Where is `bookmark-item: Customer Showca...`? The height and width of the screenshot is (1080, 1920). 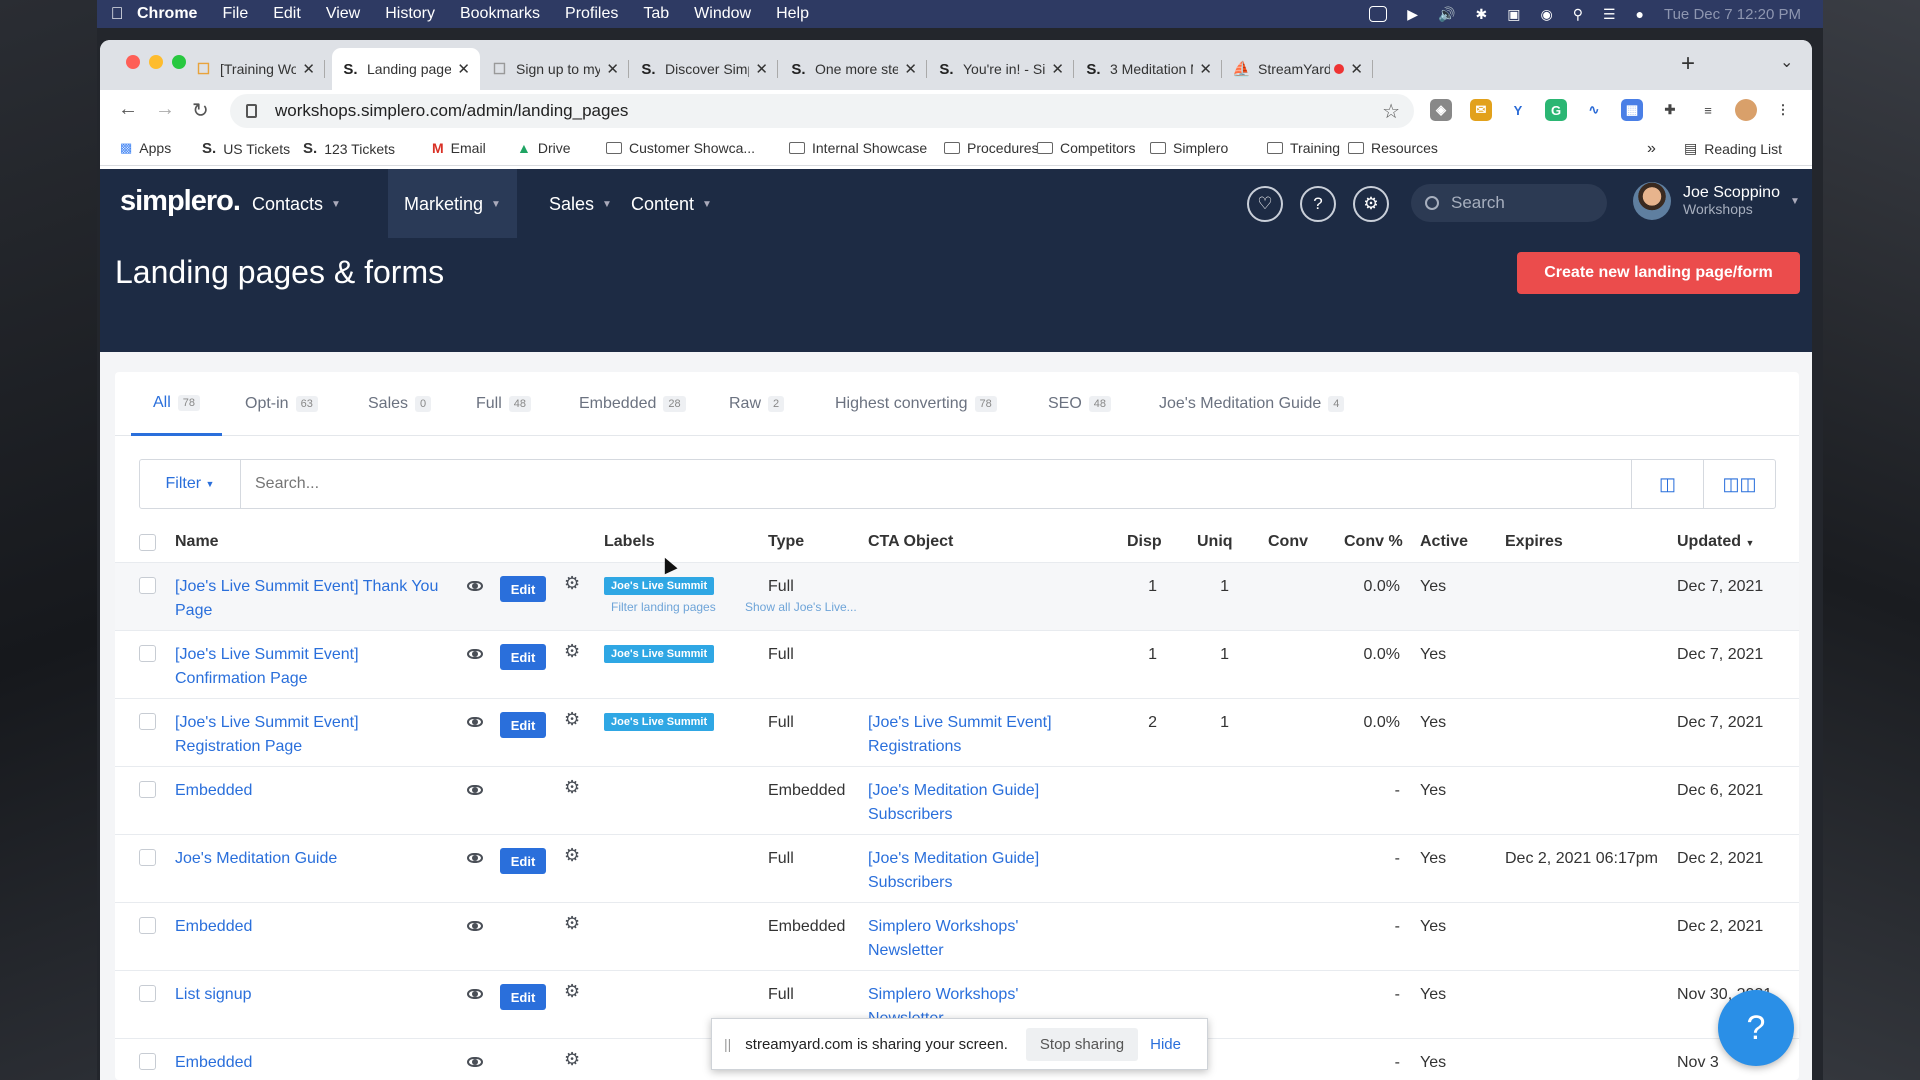 bookmark-item: Customer Showca... is located at coordinates (680, 148).